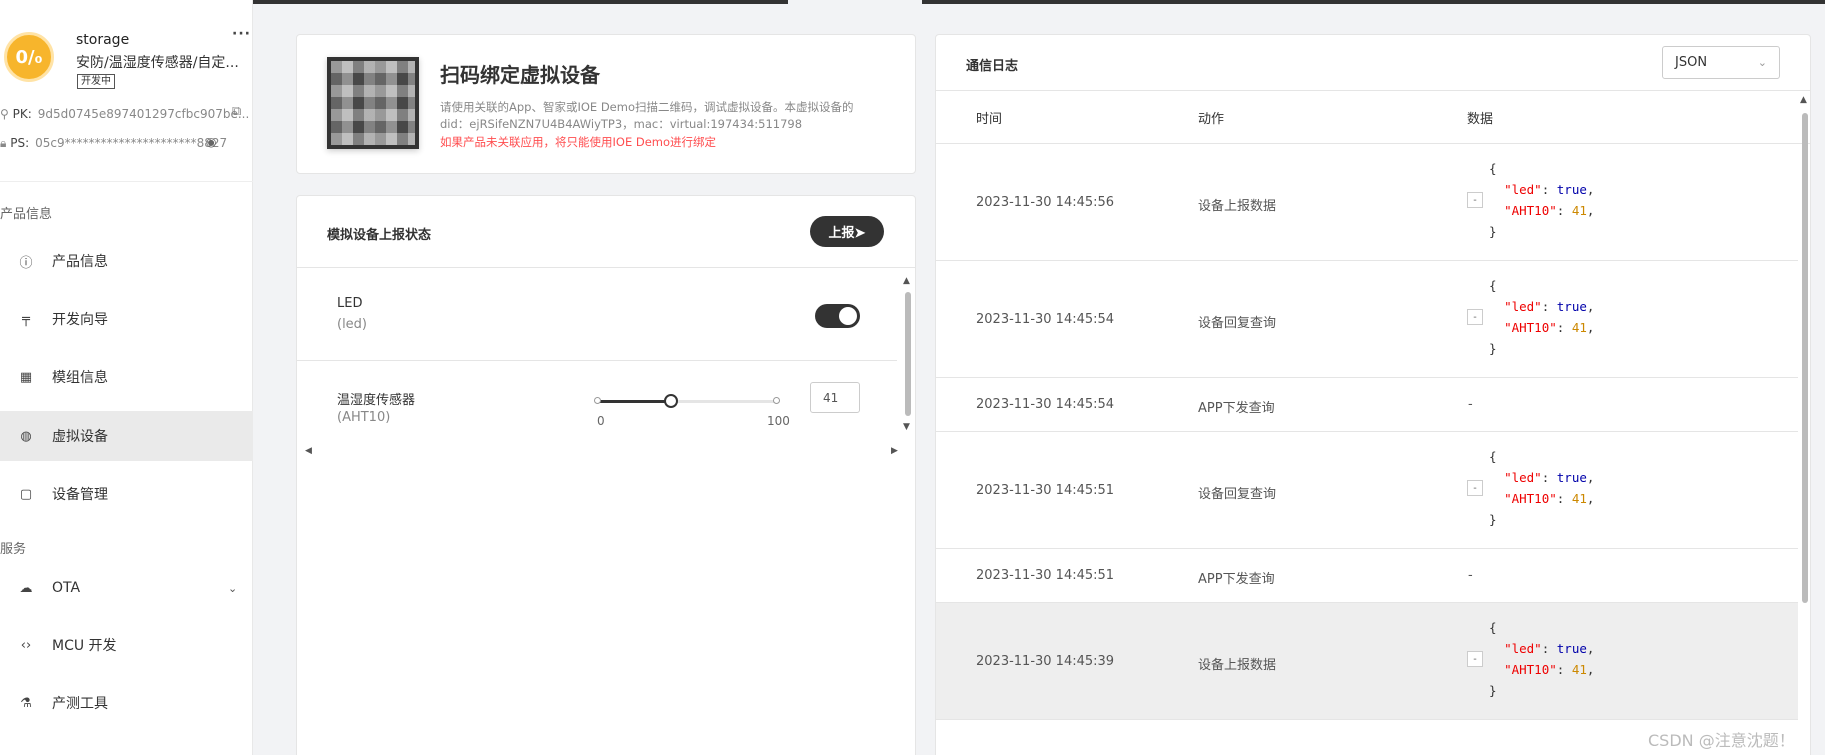 This screenshot has width=1825, height=755. What do you see at coordinates (992, 66) in the screenshot?
I see `log-title: 通信日志` at bounding box center [992, 66].